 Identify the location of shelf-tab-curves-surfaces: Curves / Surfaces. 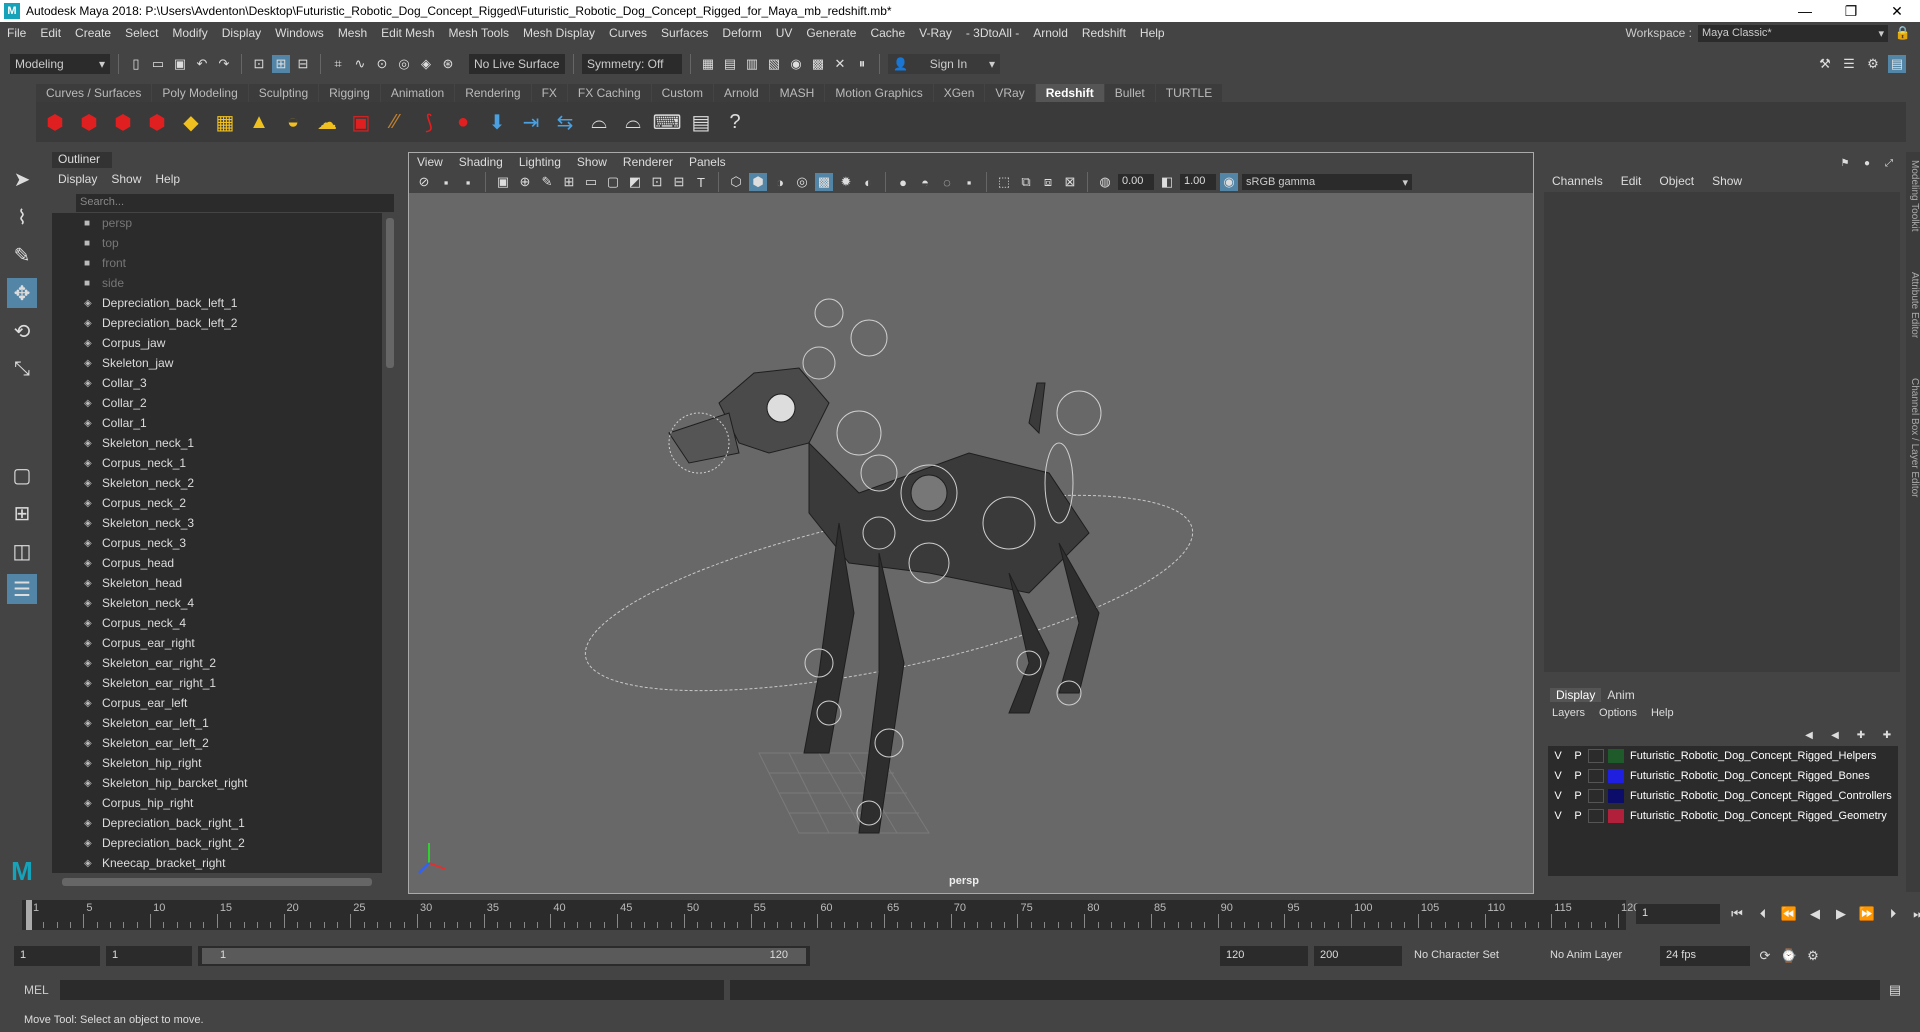
(94, 93).